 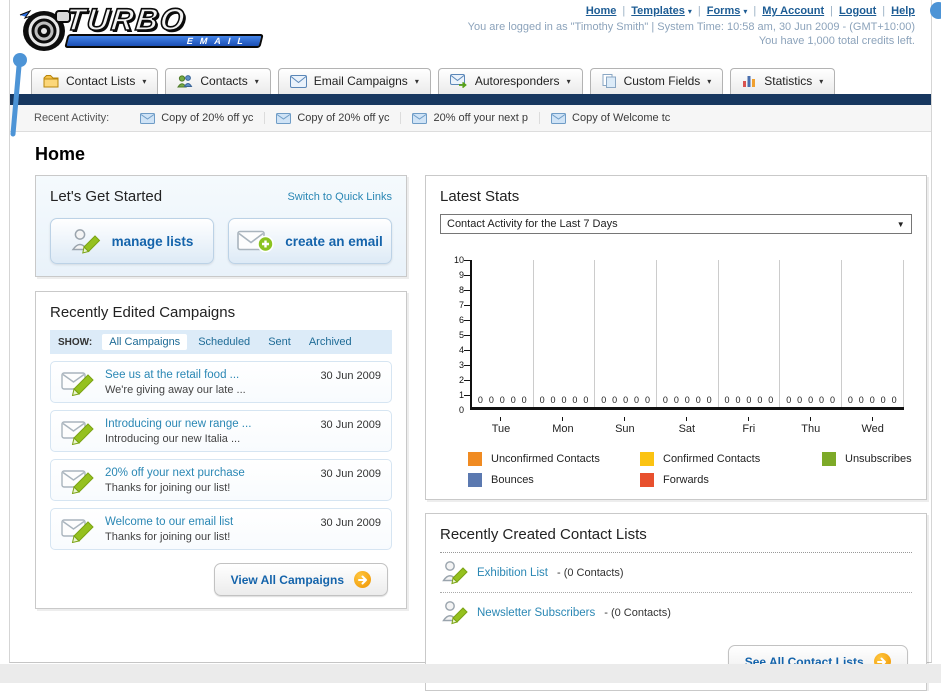 What do you see at coordinates (224, 342) in the screenshot?
I see `filter-tab-scheduled: Scheduled` at bounding box center [224, 342].